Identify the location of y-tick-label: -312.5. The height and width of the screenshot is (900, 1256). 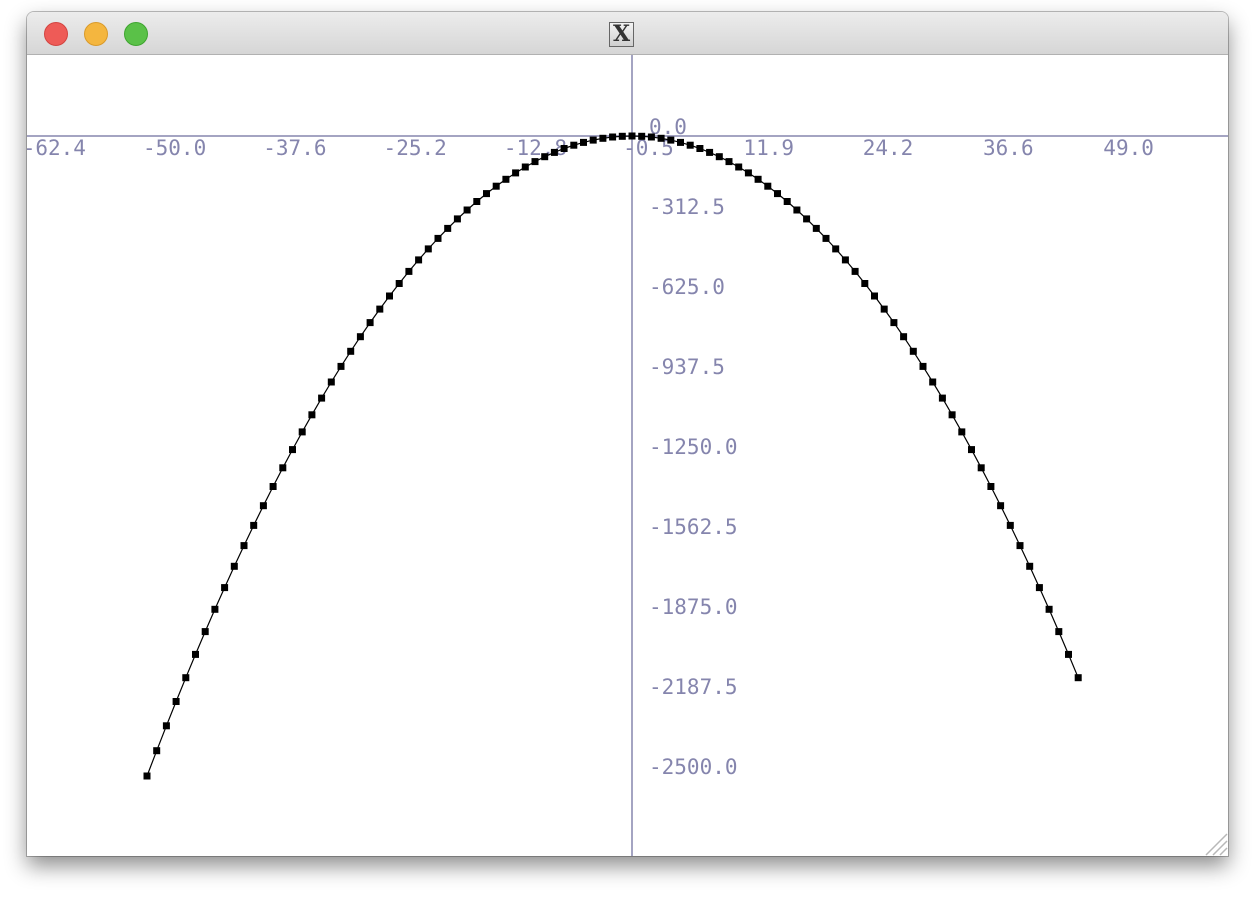
(687, 207).